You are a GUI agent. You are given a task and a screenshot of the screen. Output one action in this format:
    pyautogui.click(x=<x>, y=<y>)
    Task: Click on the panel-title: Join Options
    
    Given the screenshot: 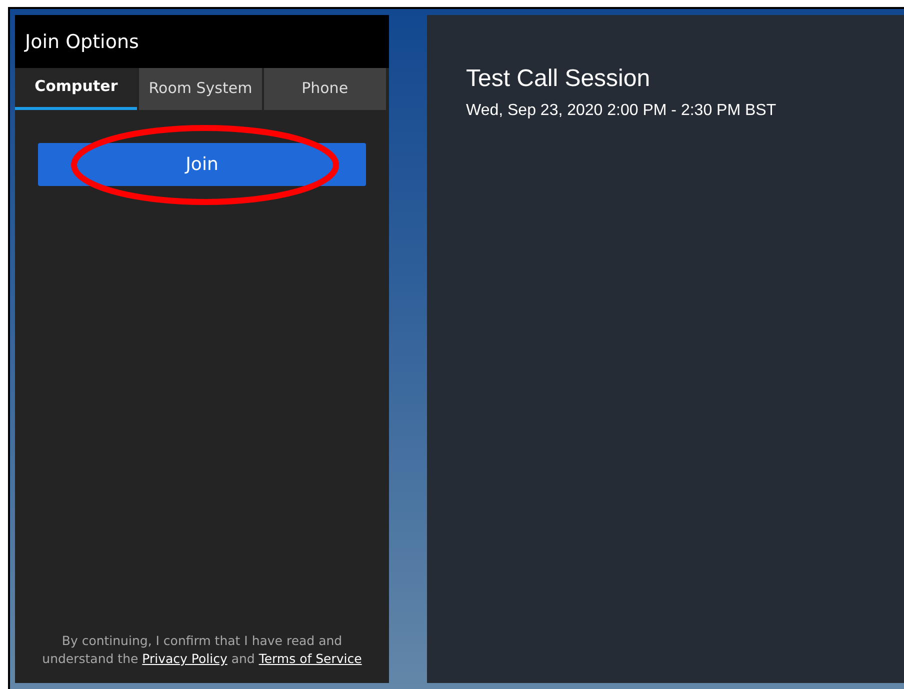 What is the action you would take?
    pyautogui.click(x=82, y=41)
    